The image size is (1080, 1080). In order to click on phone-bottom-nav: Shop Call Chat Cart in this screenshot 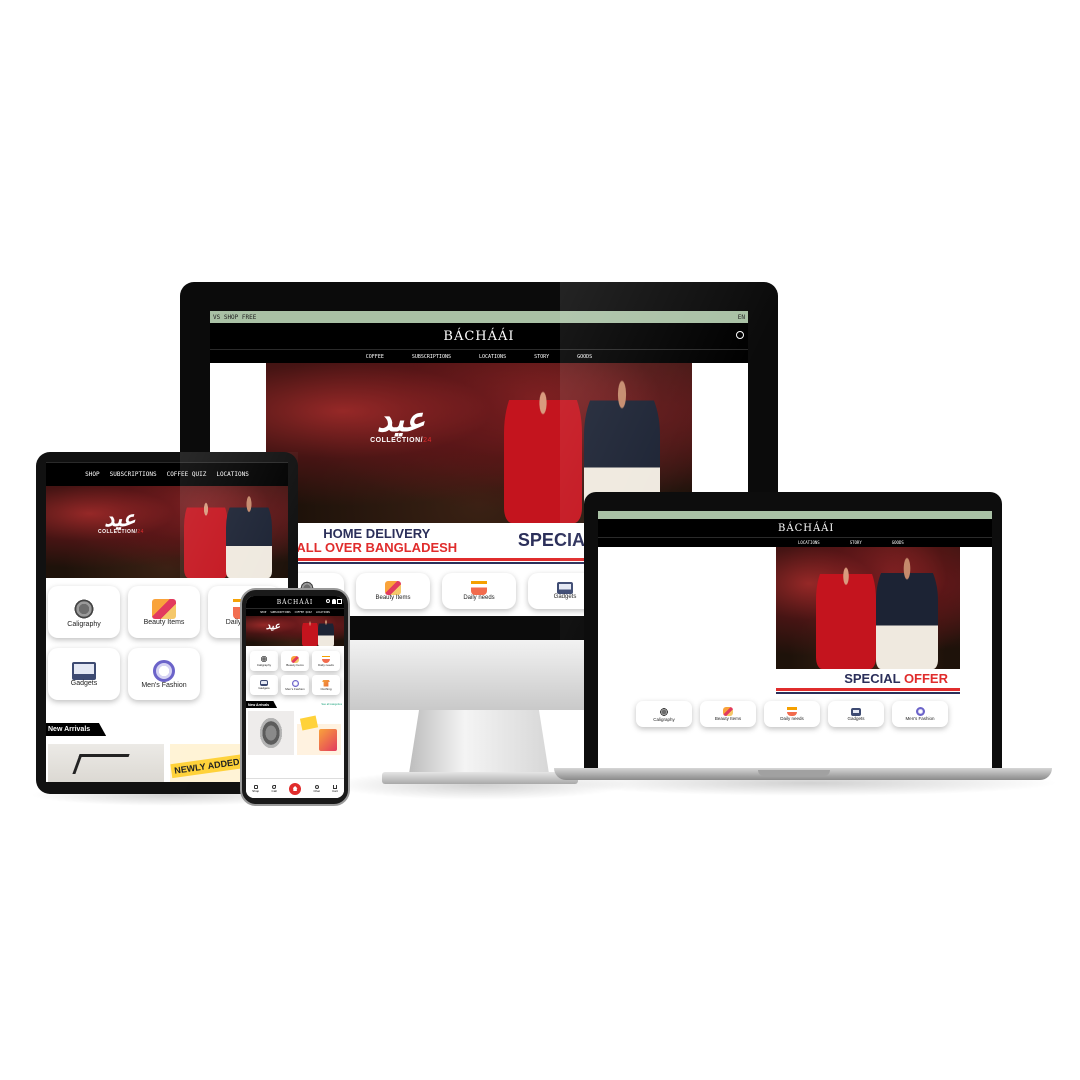, I will do `click(295, 788)`.